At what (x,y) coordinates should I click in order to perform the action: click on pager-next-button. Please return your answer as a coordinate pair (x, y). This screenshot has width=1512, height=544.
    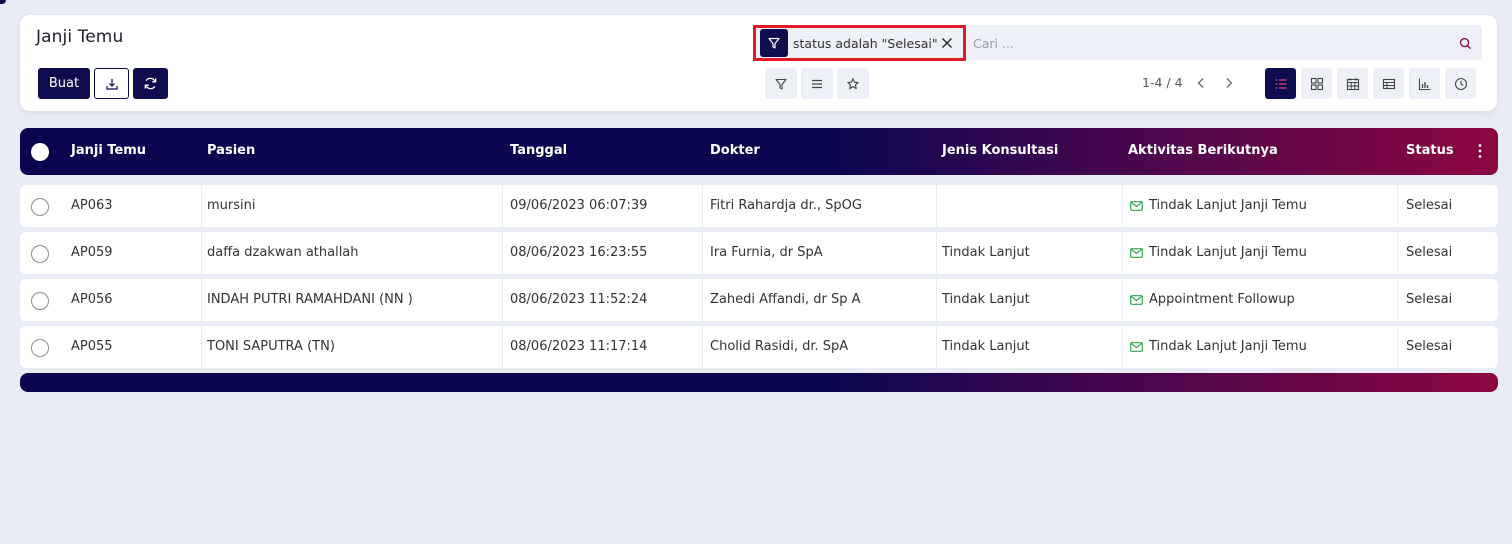
    Looking at the image, I should click on (1229, 83).